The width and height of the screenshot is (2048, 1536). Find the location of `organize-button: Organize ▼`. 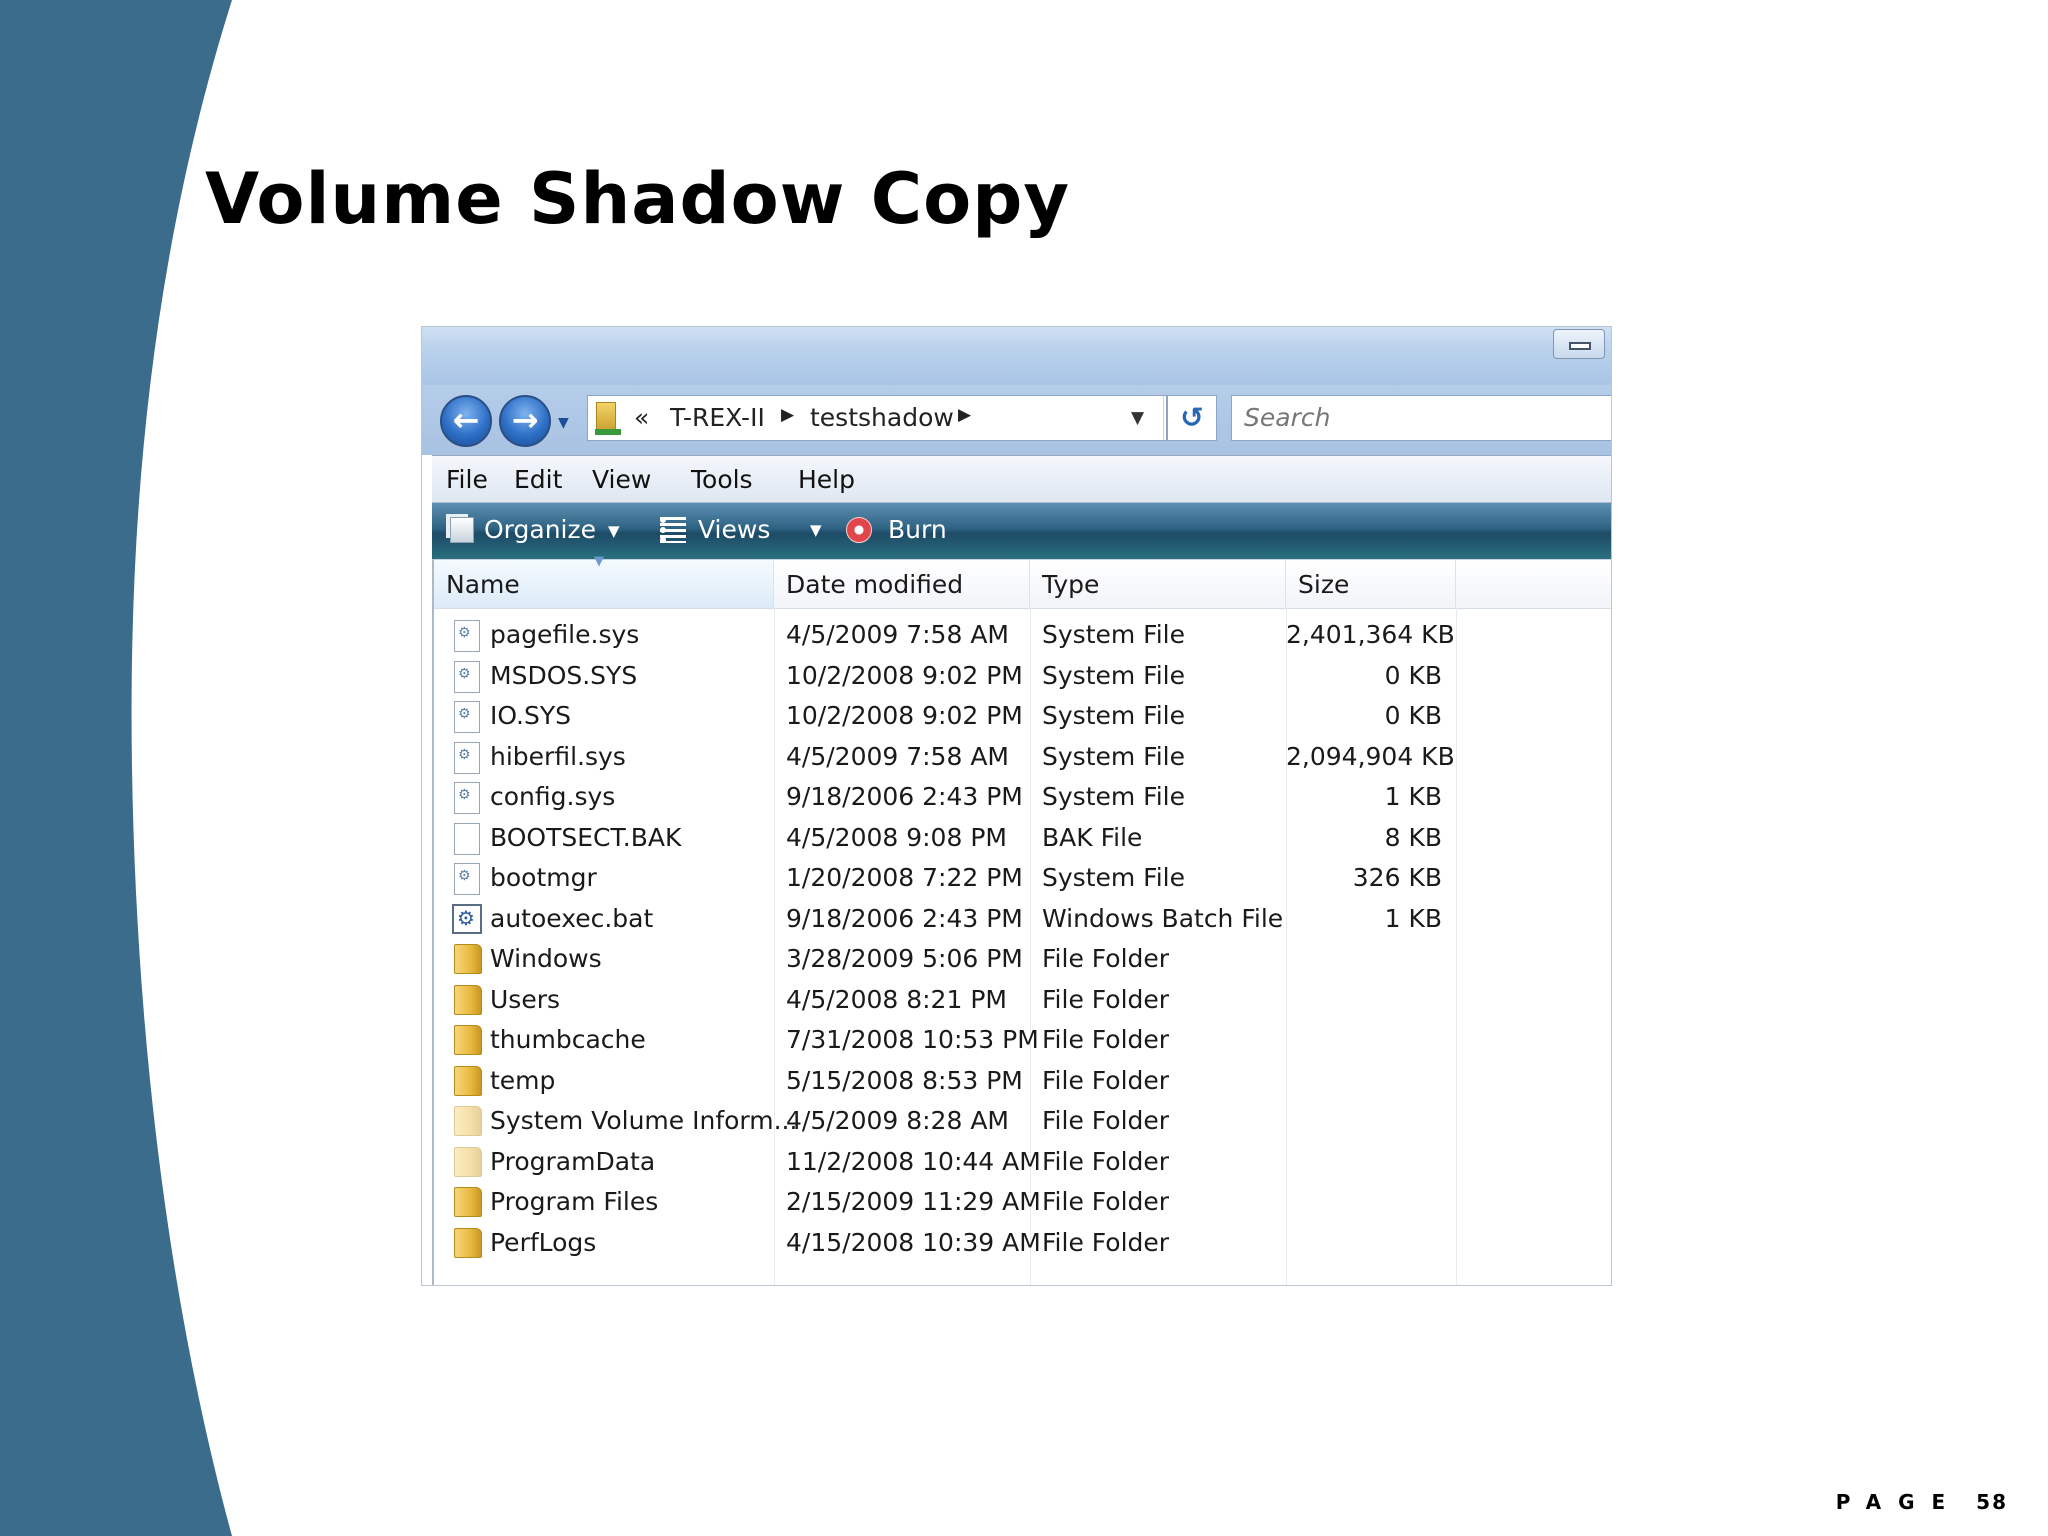

organize-button: Organize ▼ is located at coordinates (535, 529).